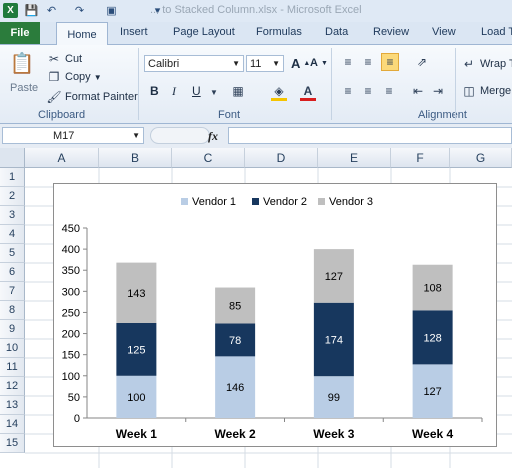 Image resolution: width=512 pixels, height=468 pixels. I want to click on row-header-8: 8, so click(12, 310).